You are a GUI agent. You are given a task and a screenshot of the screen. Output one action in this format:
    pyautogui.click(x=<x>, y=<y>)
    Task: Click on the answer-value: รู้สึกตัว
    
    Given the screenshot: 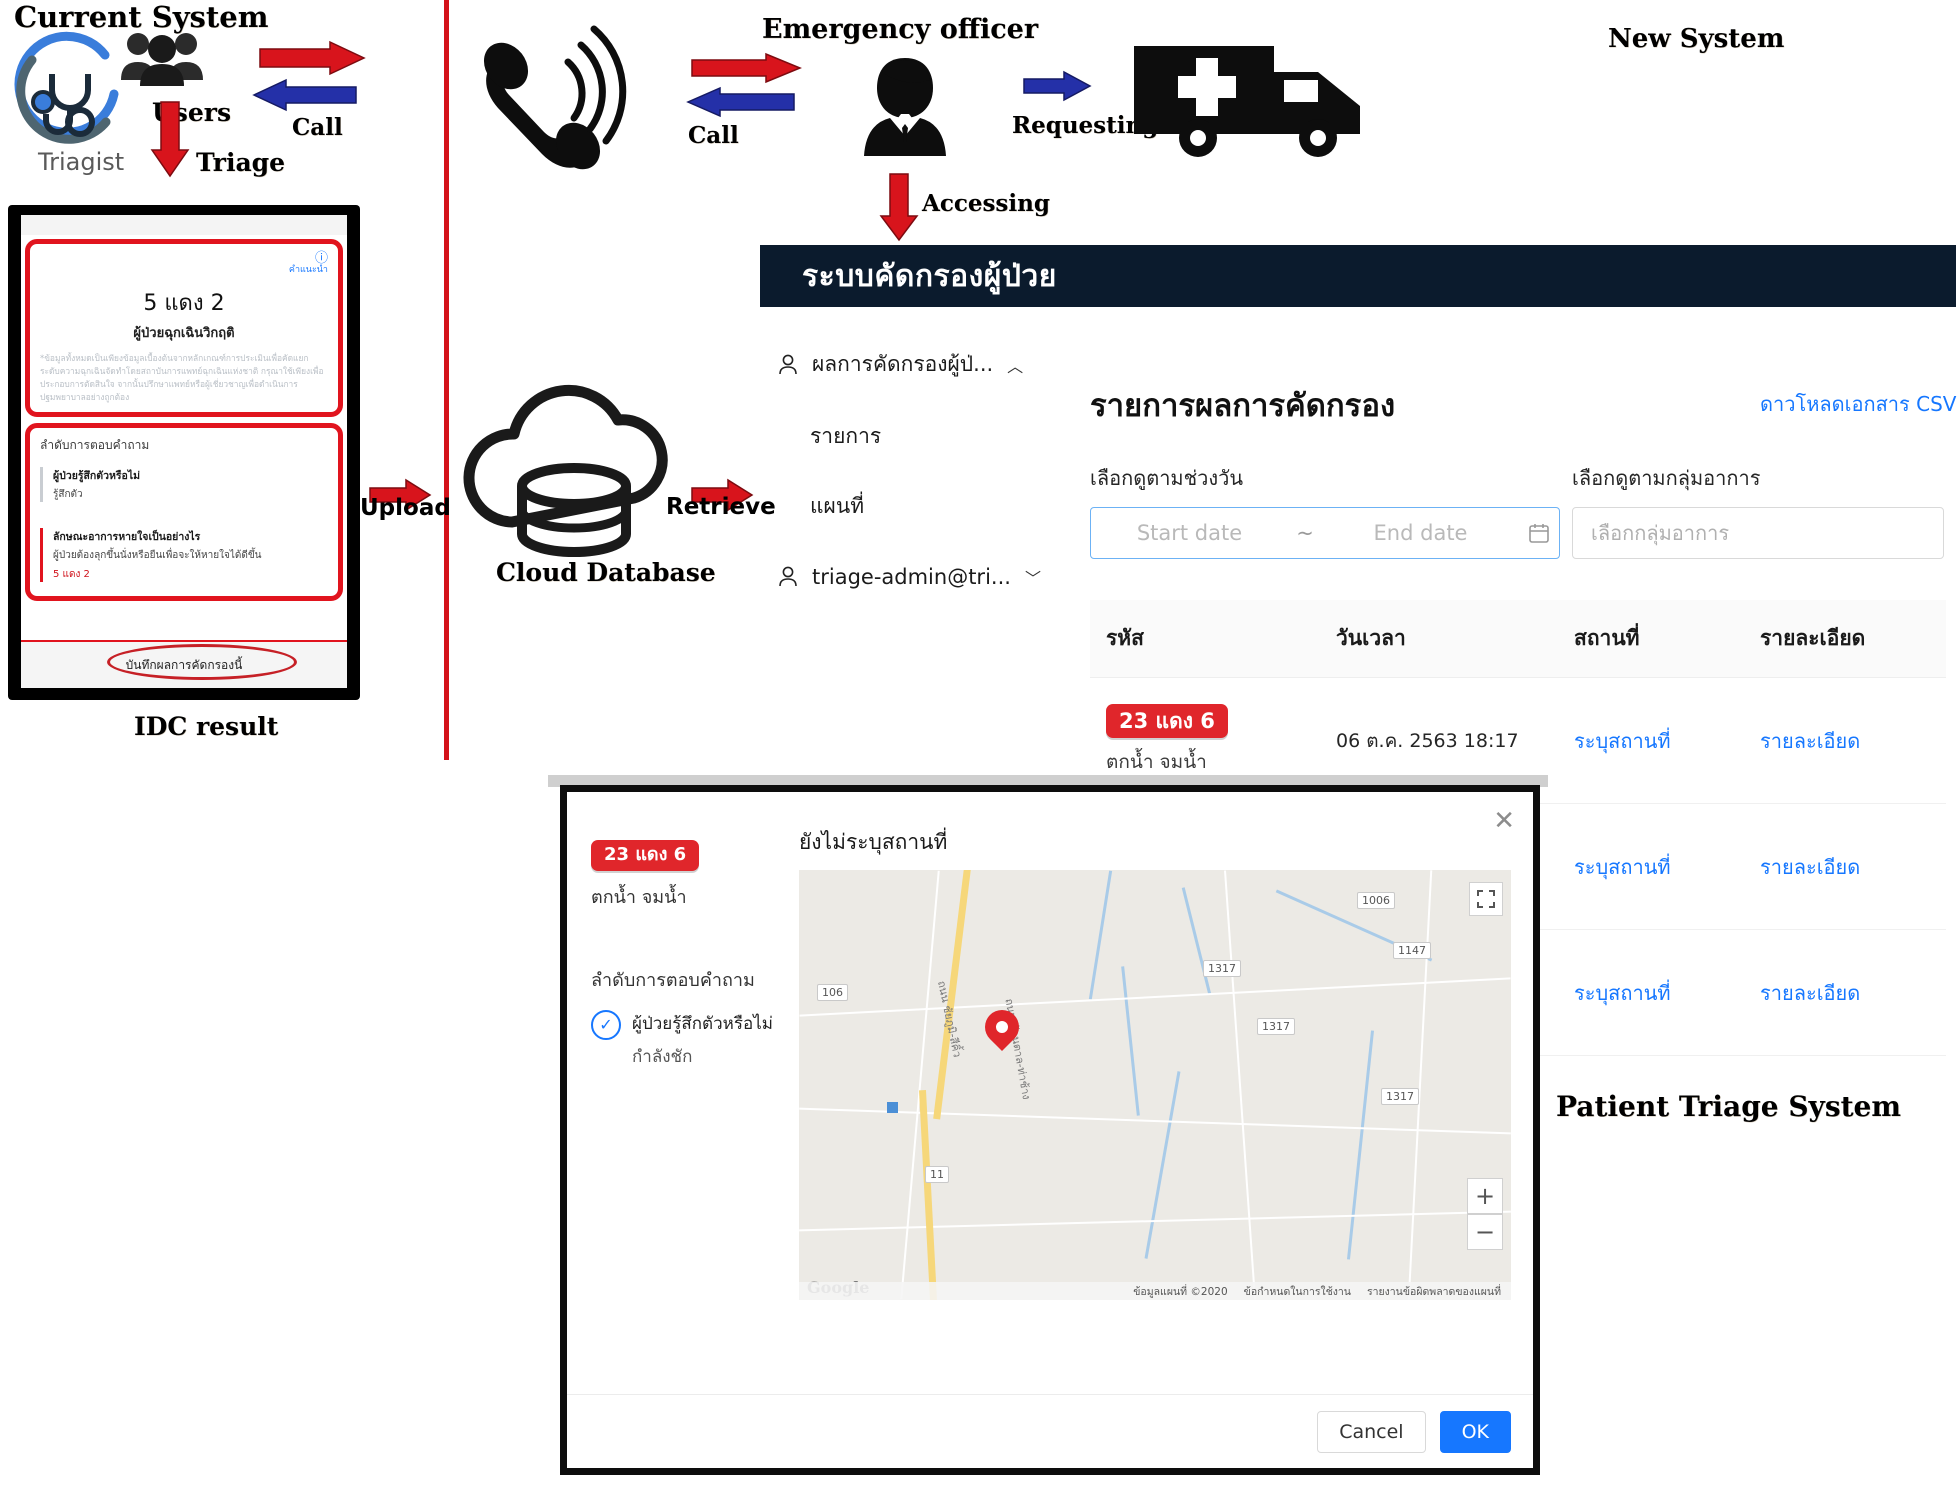 What is the action you would take?
    pyautogui.click(x=68, y=495)
    